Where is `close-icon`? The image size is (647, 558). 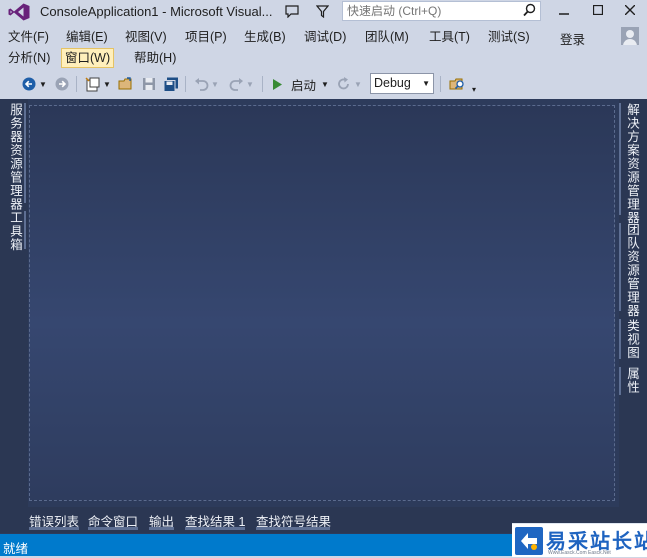
close-icon is located at coordinates (629, 10).